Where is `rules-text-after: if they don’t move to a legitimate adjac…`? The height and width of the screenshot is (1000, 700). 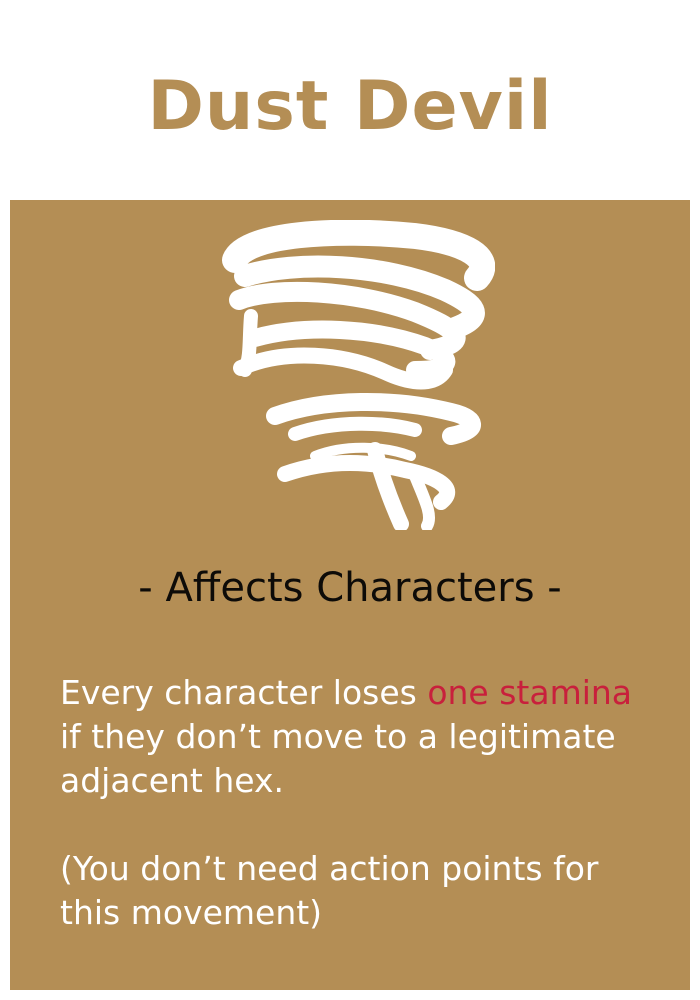 rules-text-after: if they don’t move to a legitimate adjac… is located at coordinates (338, 758).